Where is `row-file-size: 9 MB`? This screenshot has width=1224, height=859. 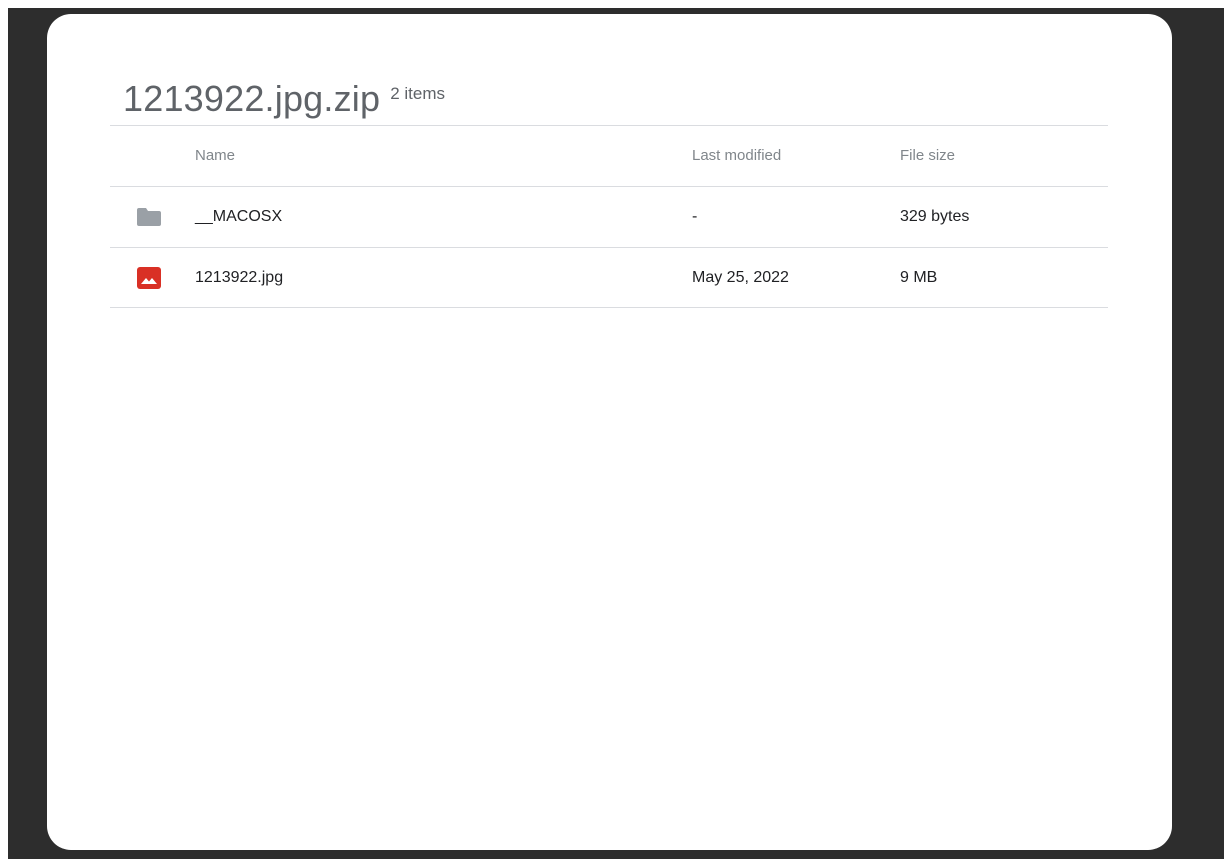
row-file-size: 9 MB is located at coordinates (919, 277).